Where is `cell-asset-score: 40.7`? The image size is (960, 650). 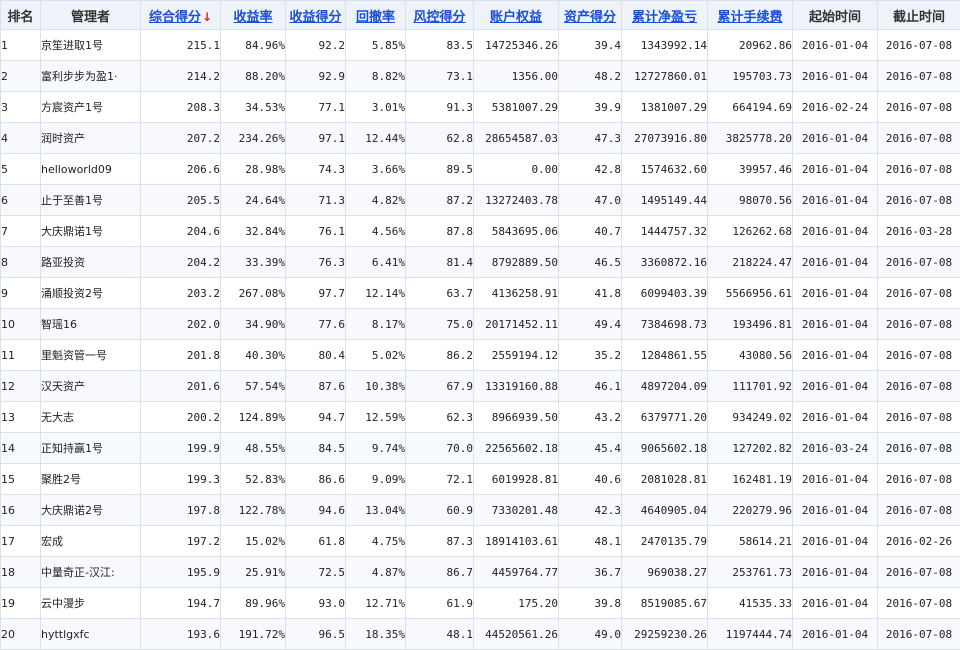 cell-asset-score: 40.7 is located at coordinates (590, 231).